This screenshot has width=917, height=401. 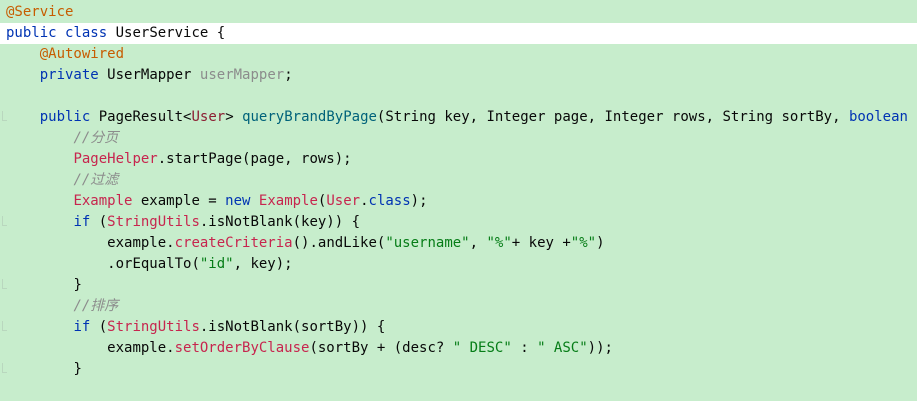 What do you see at coordinates (499, 243) in the screenshot?
I see `string-percent-1: "%"` at bounding box center [499, 243].